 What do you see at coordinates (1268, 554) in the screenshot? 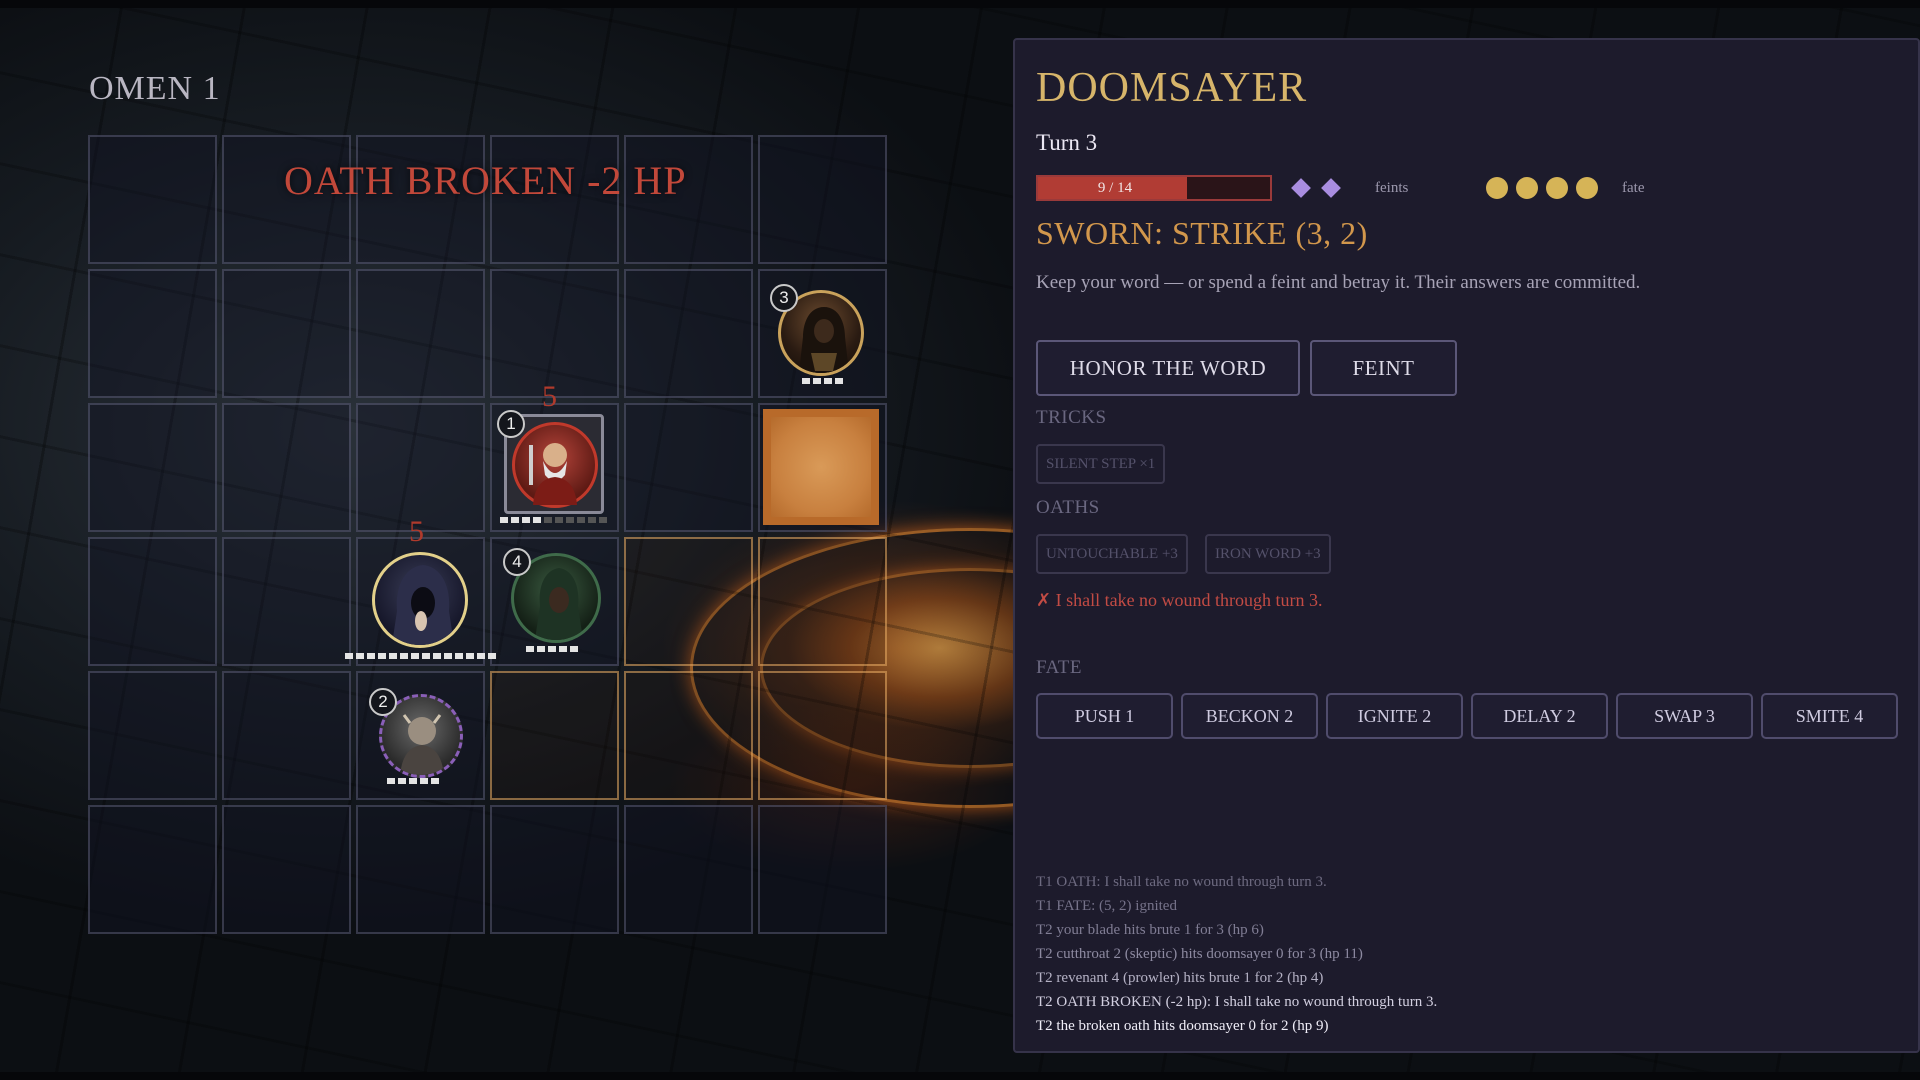
I see `oath-iron-word: IRON WORD +3` at bounding box center [1268, 554].